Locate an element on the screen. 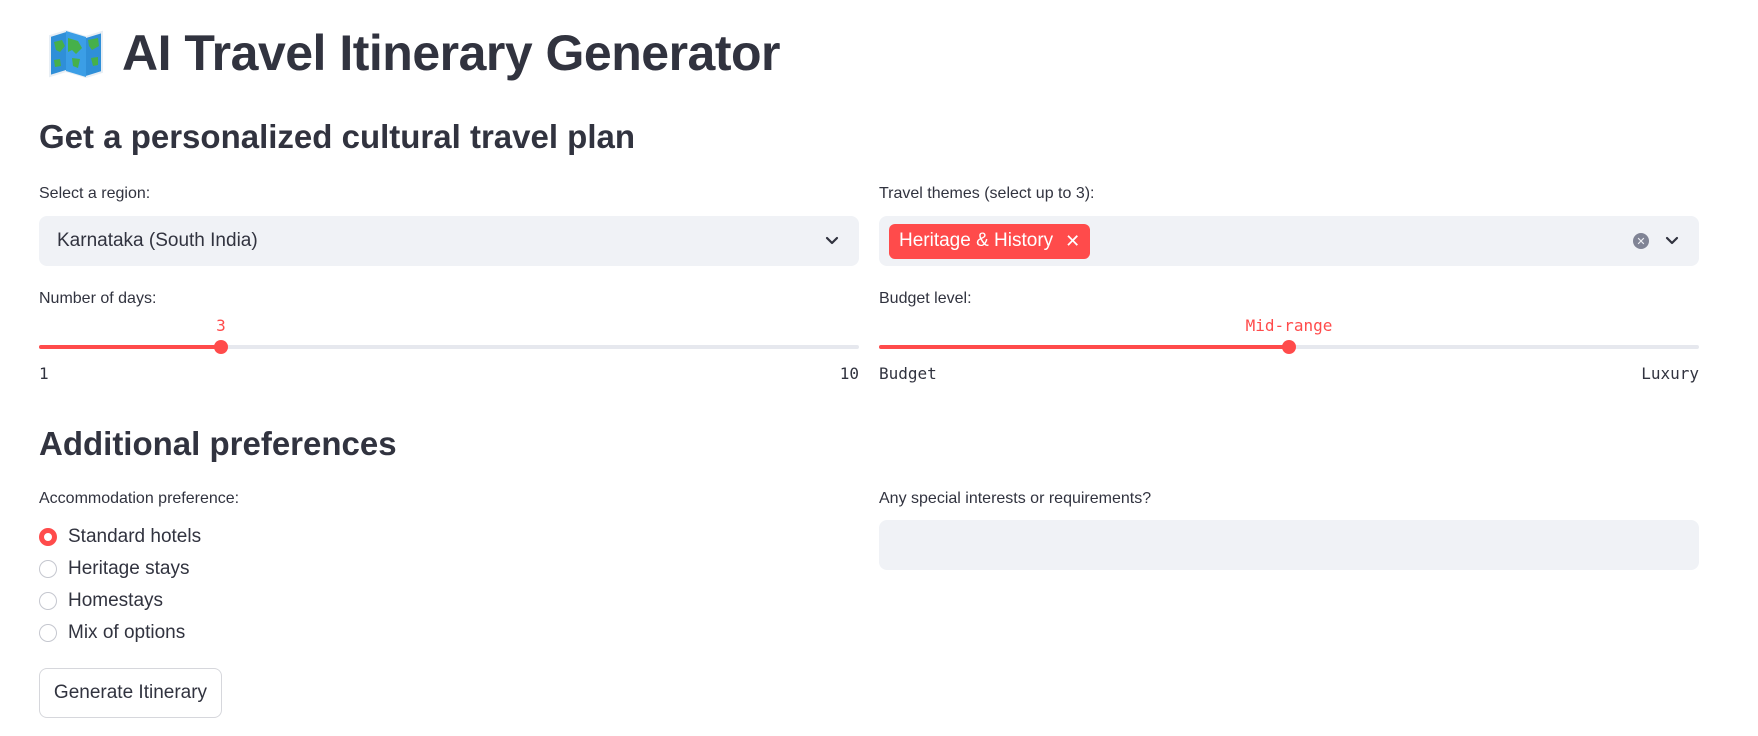 This screenshot has height=736, width=1758. page-subtitle: Get a personalized cultural travel plan is located at coordinates (337, 136).